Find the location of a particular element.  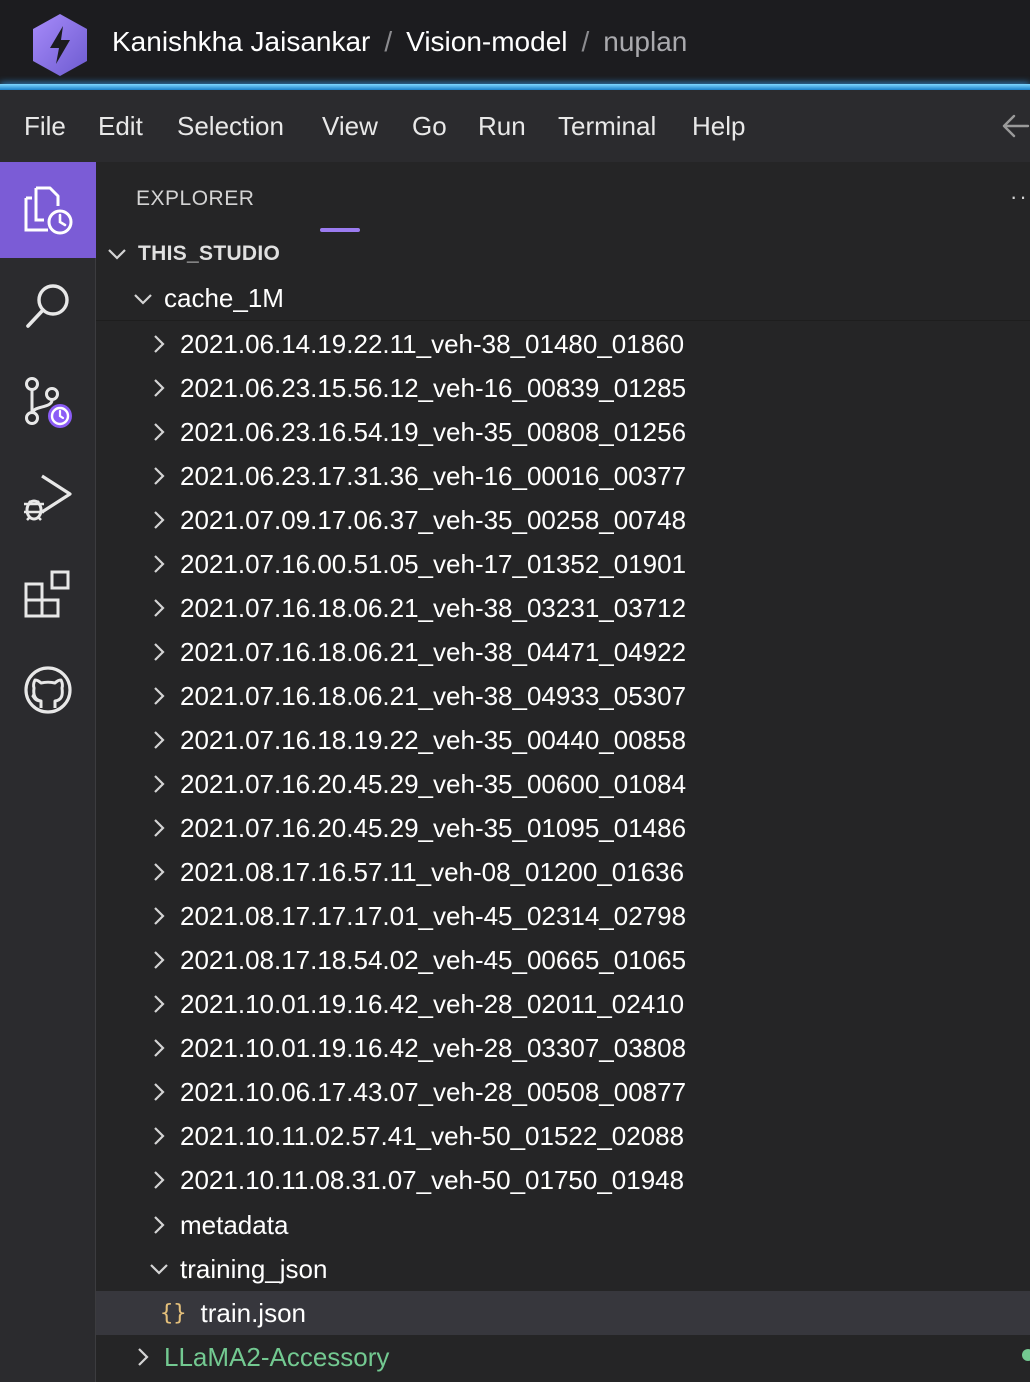

menu-selection: Selection is located at coordinates (230, 126).